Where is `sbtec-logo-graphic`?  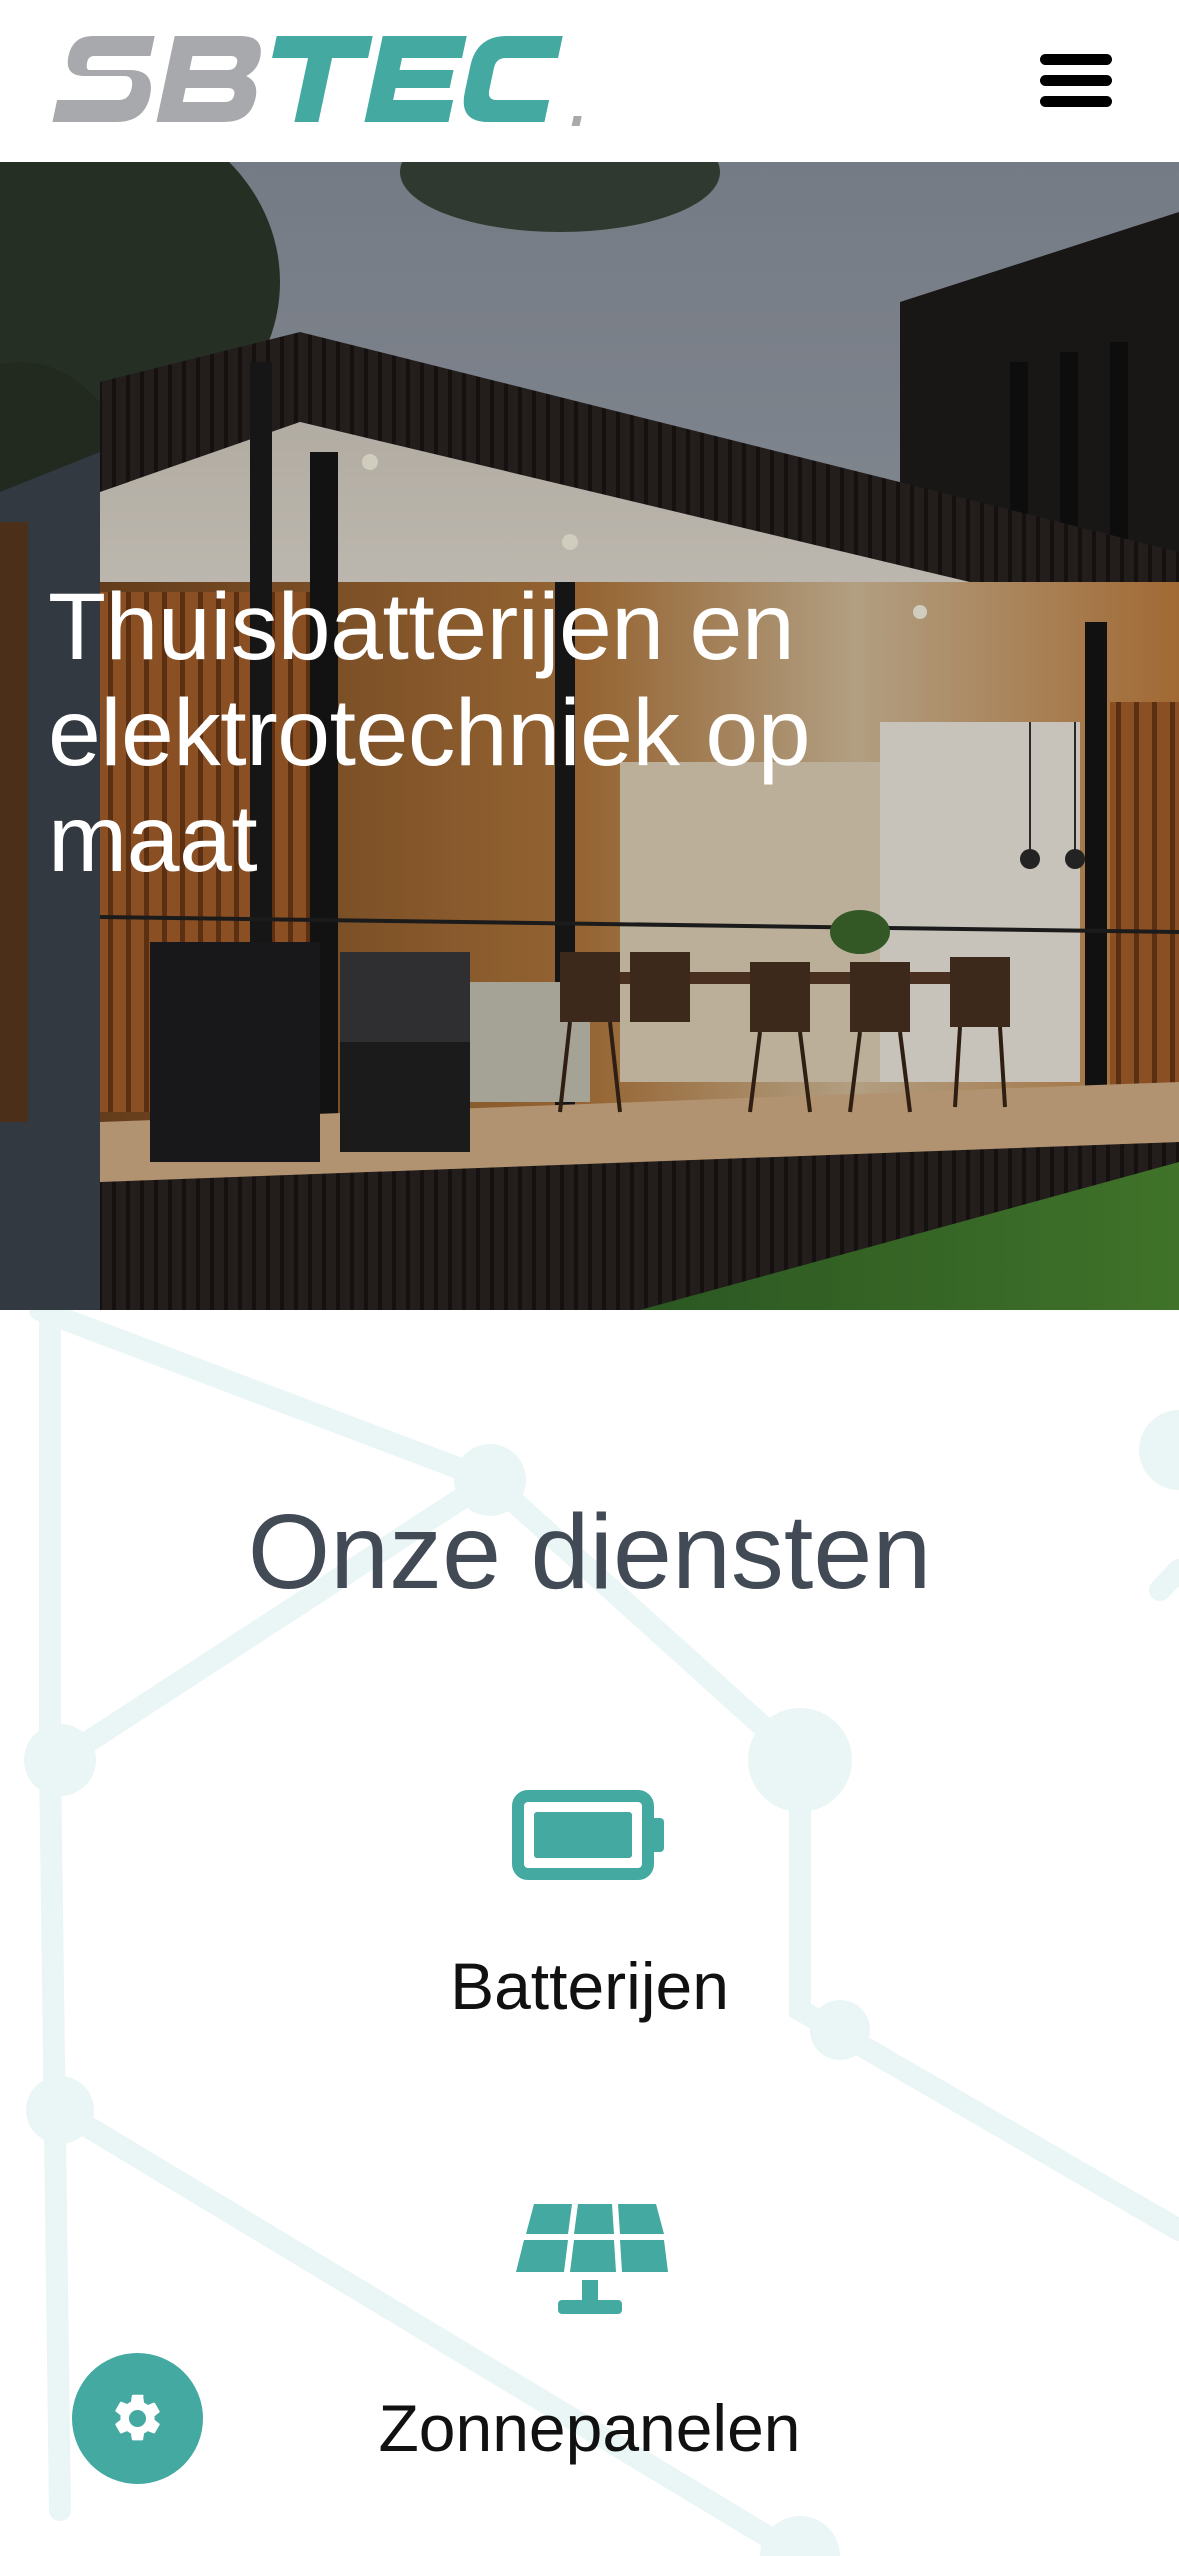 sbtec-logo-graphic is located at coordinates (317, 81).